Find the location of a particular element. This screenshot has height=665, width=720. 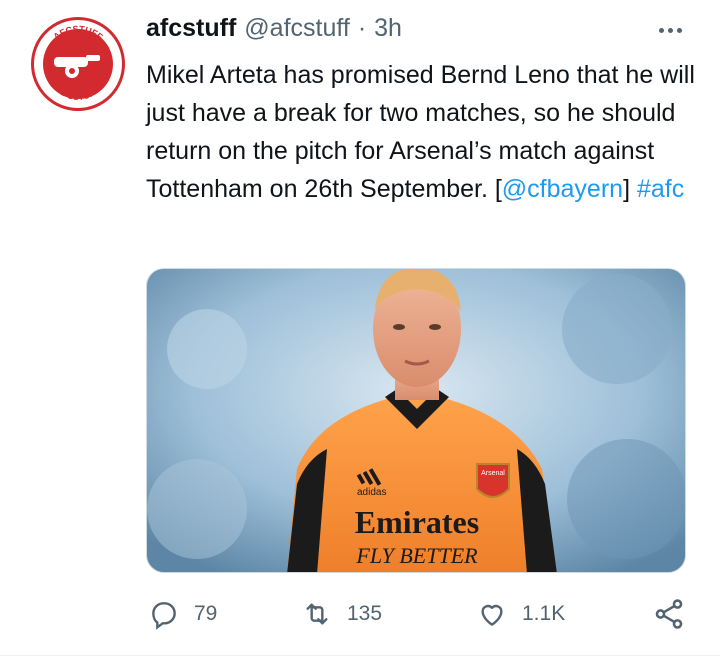

reply-icon is located at coordinates (164, 616).